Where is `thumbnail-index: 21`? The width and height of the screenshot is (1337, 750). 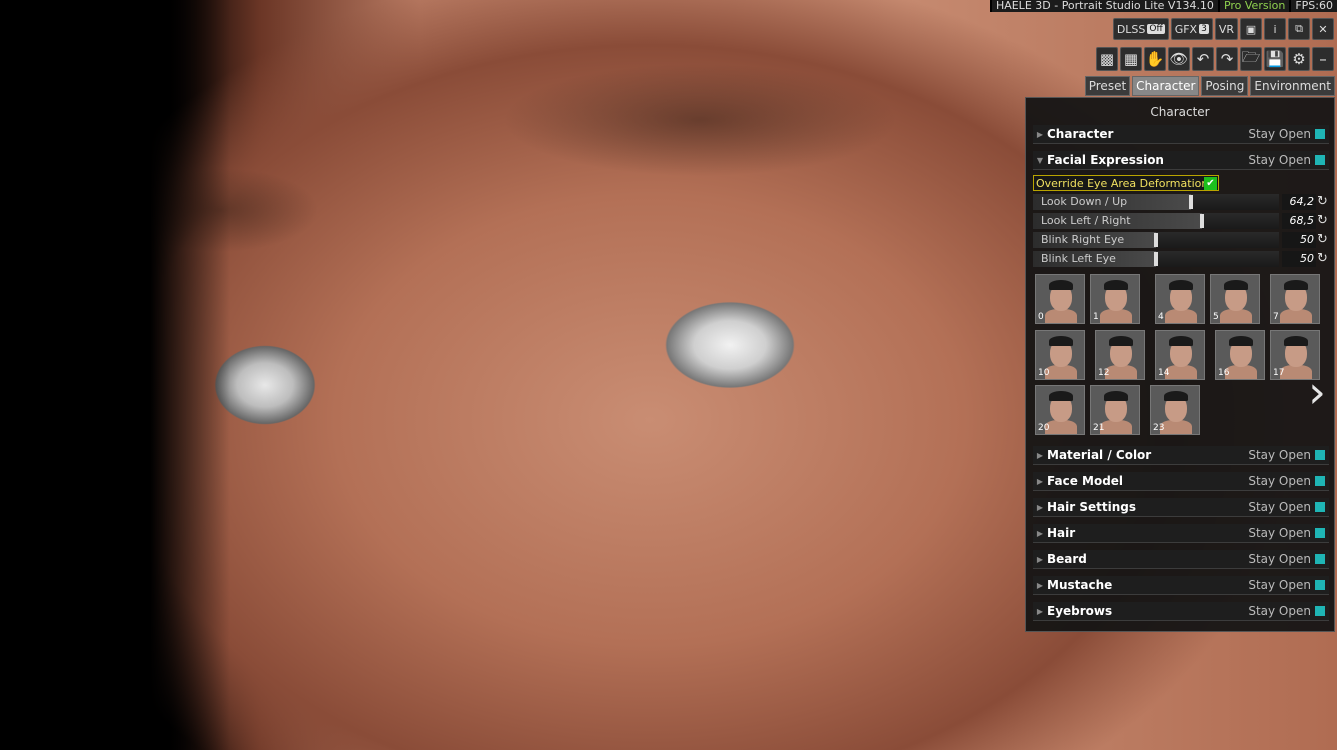 thumbnail-index: 21 is located at coordinates (1099, 428).